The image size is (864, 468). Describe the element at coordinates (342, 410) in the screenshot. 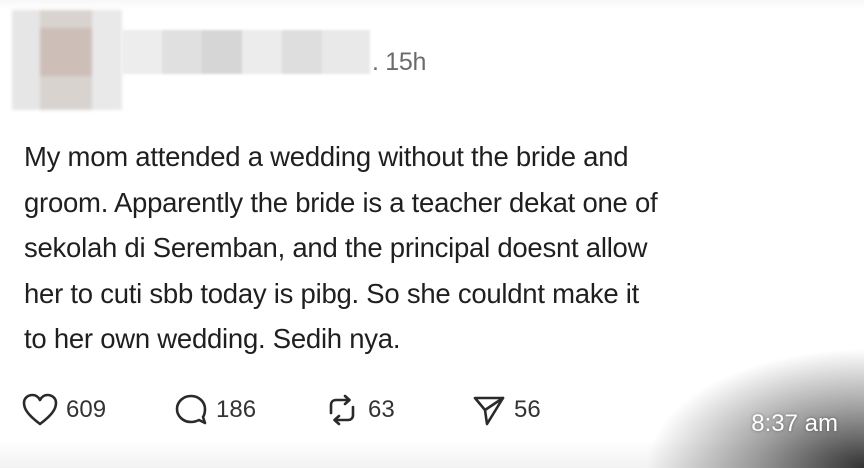

I see `repost-icon` at that location.